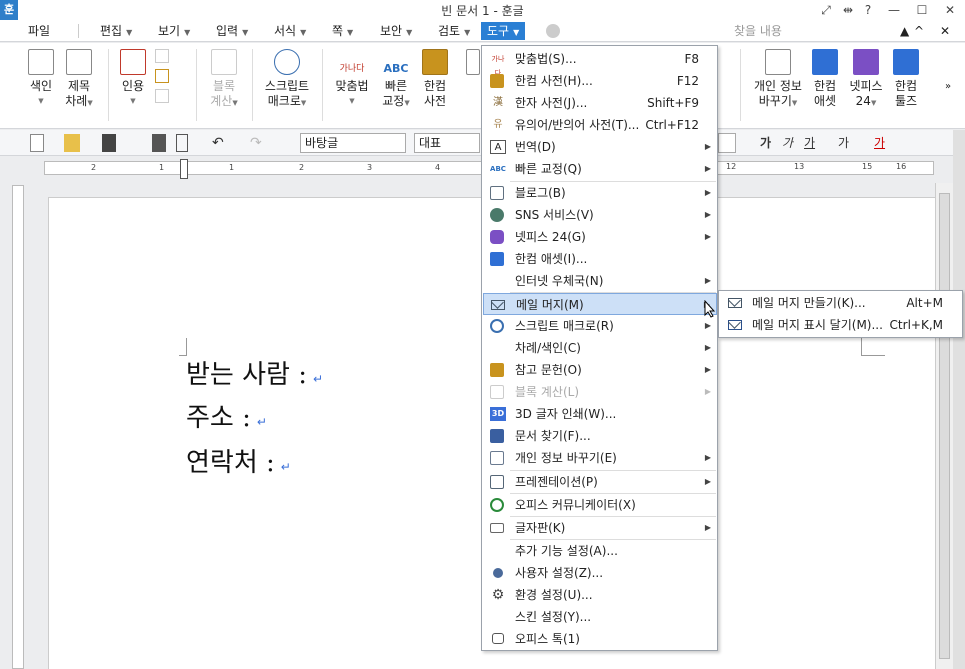 This screenshot has width=965, height=669. Describe the element at coordinates (765, 143) in the screenshot. I see `bold-button: 가` at that location.